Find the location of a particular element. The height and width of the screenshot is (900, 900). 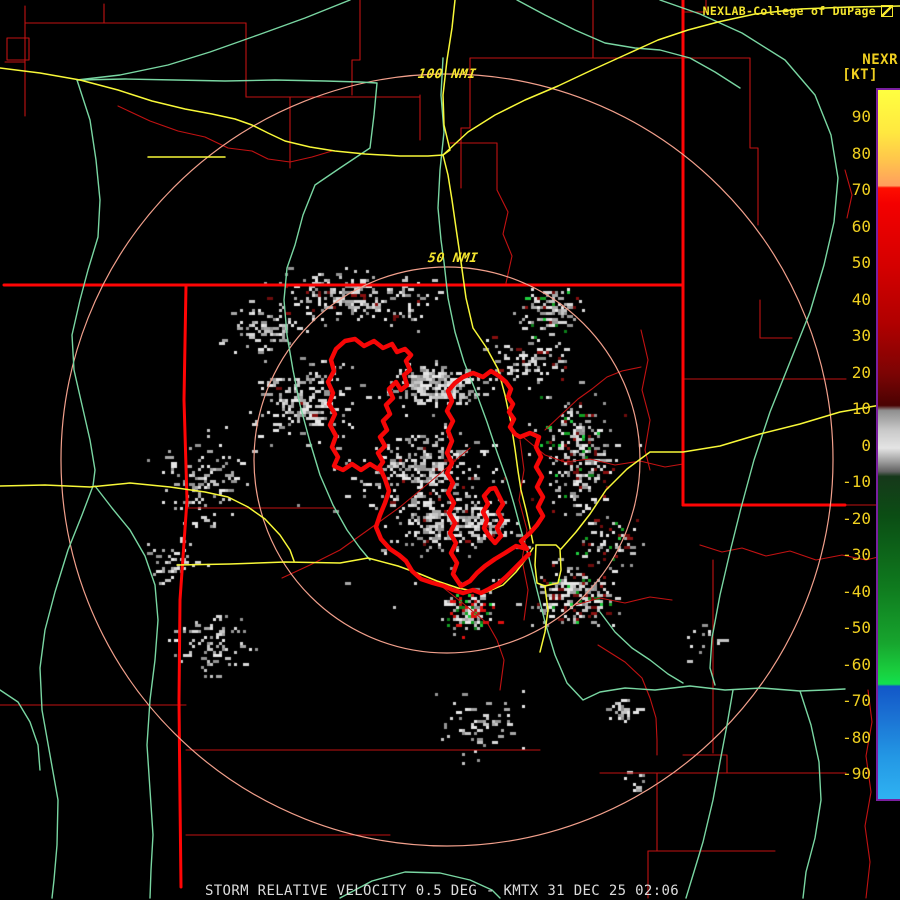

range-ring-label-50nmi: 50 NMI is located at coordinates (453, 258).